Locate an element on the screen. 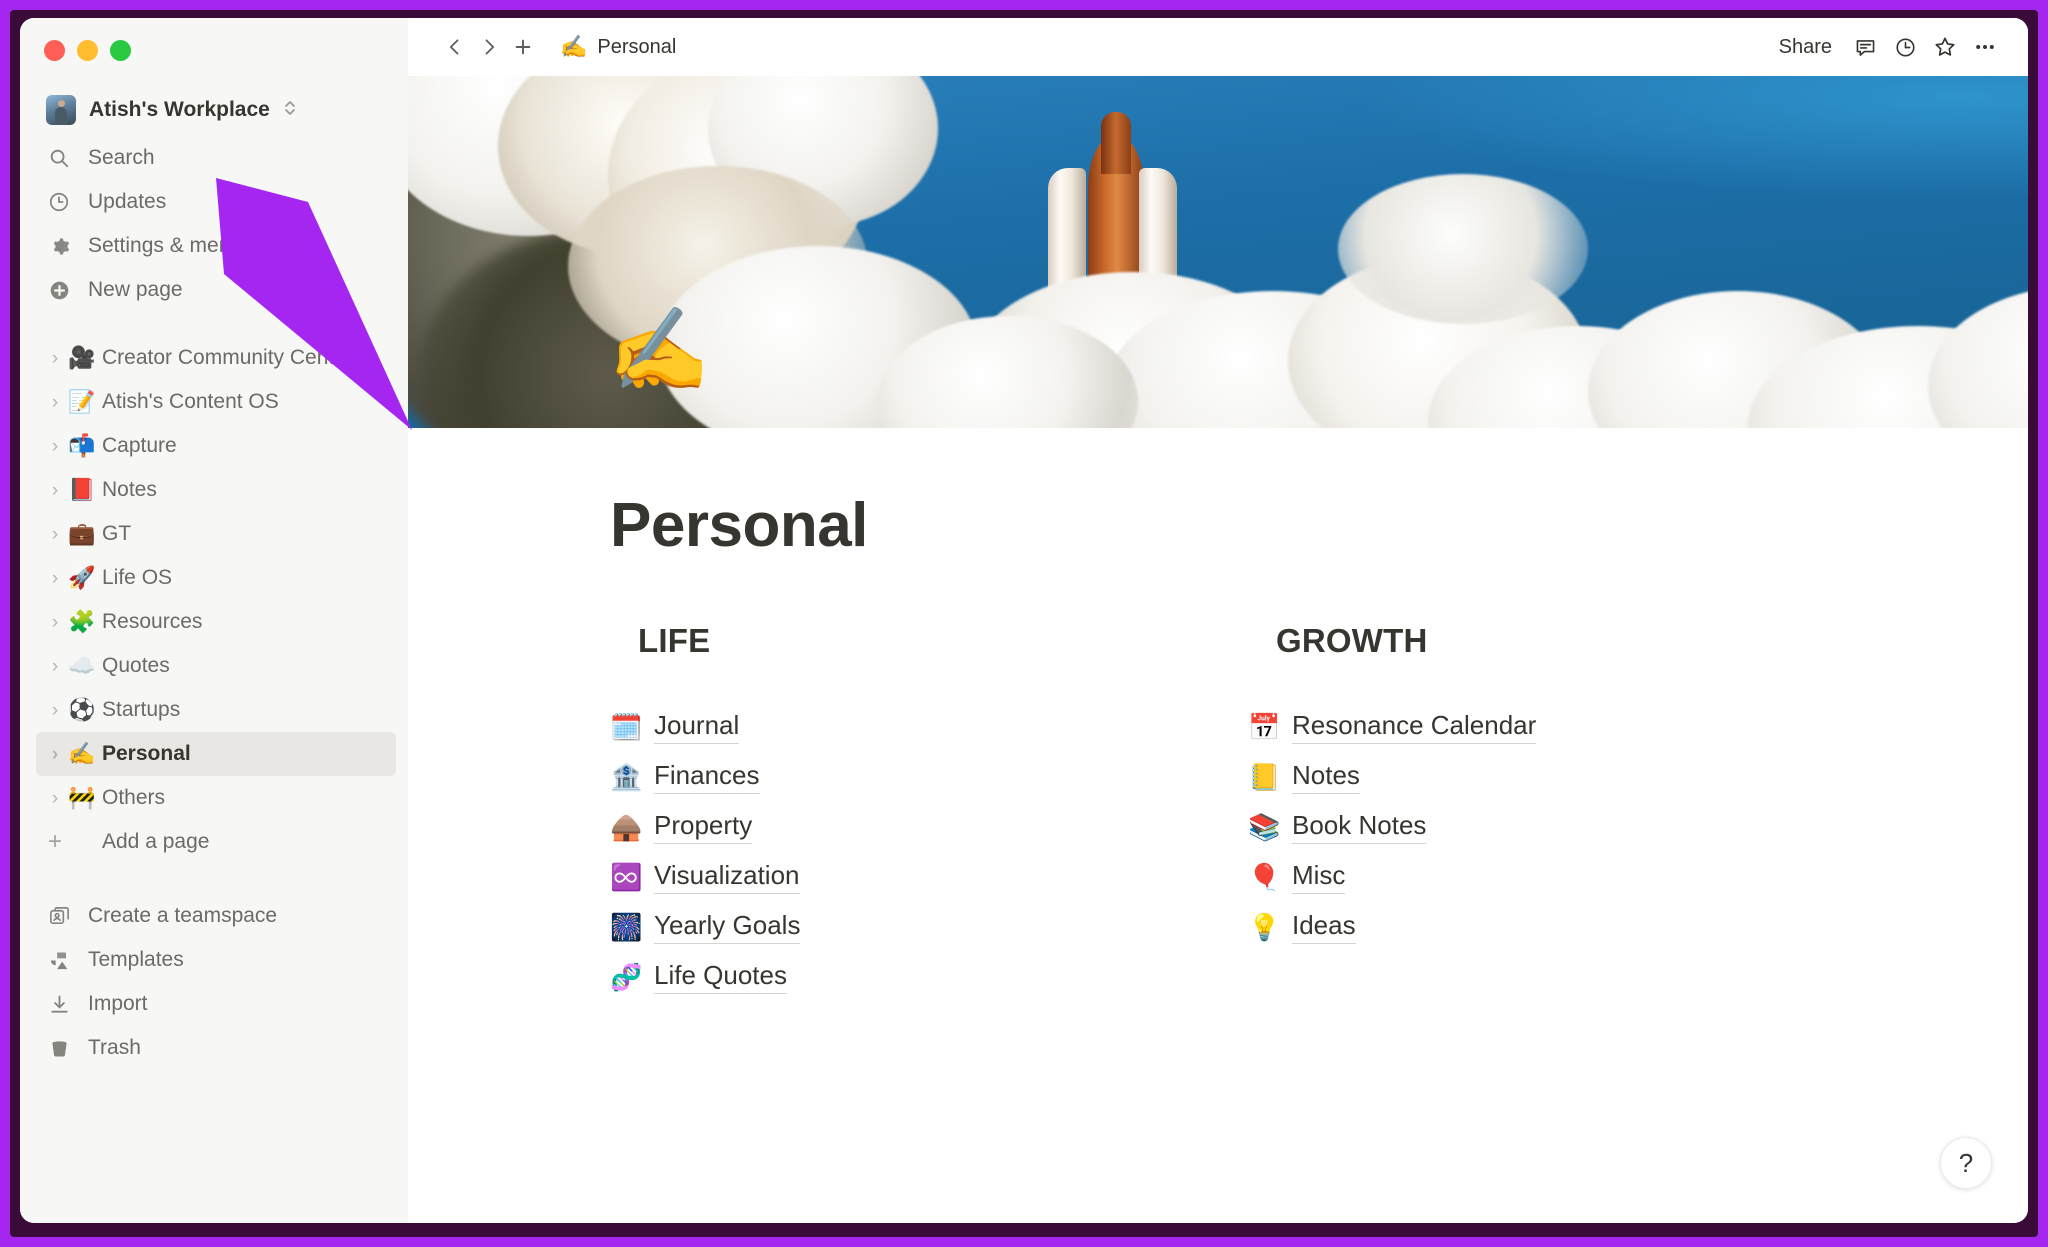 This screenshot has height=1247, width=2048. workspace-avatar is located at coordinates (61, 110).